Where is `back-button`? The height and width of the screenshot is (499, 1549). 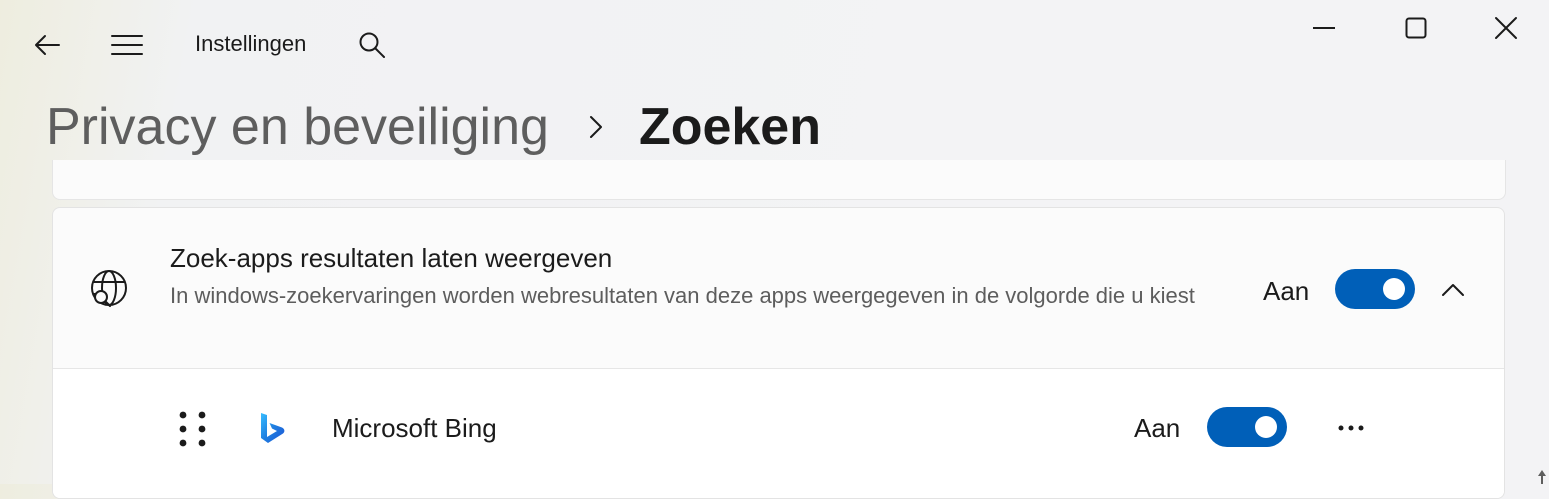 back-button is located at coordinates (47, 45).